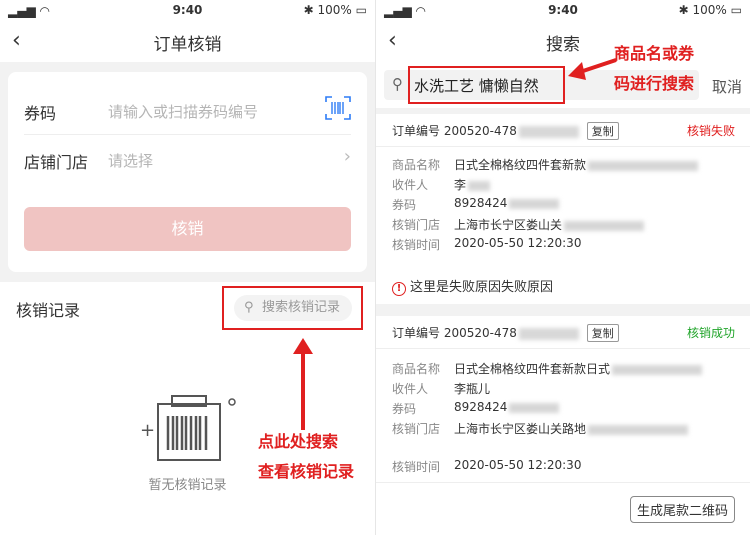 The image size is (750, 535). I want to click on product-row: 商品名称 日式全棉格纹四件套新款, so click(545, 164).